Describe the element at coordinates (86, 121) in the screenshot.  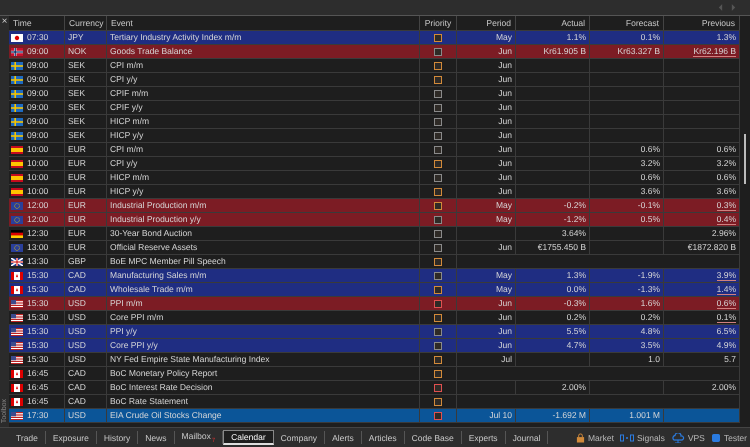
I see `currency-cell: SEK` at that location.